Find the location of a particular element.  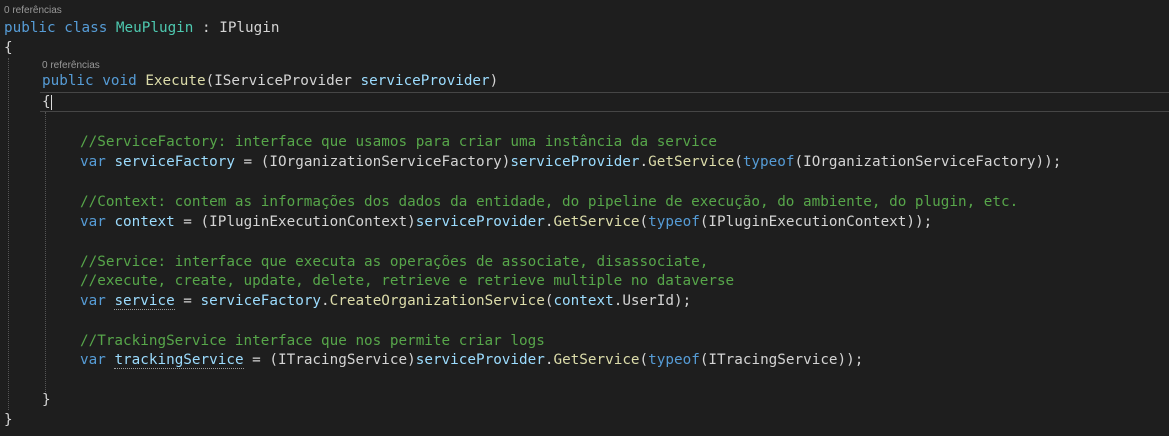

code-line-method-close-brace: } is located at coordinates (46, 400).